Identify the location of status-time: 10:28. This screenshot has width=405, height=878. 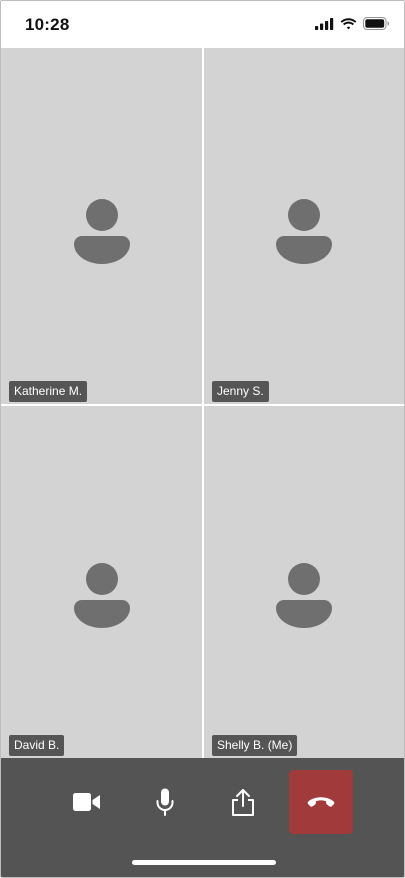
(47, 24).